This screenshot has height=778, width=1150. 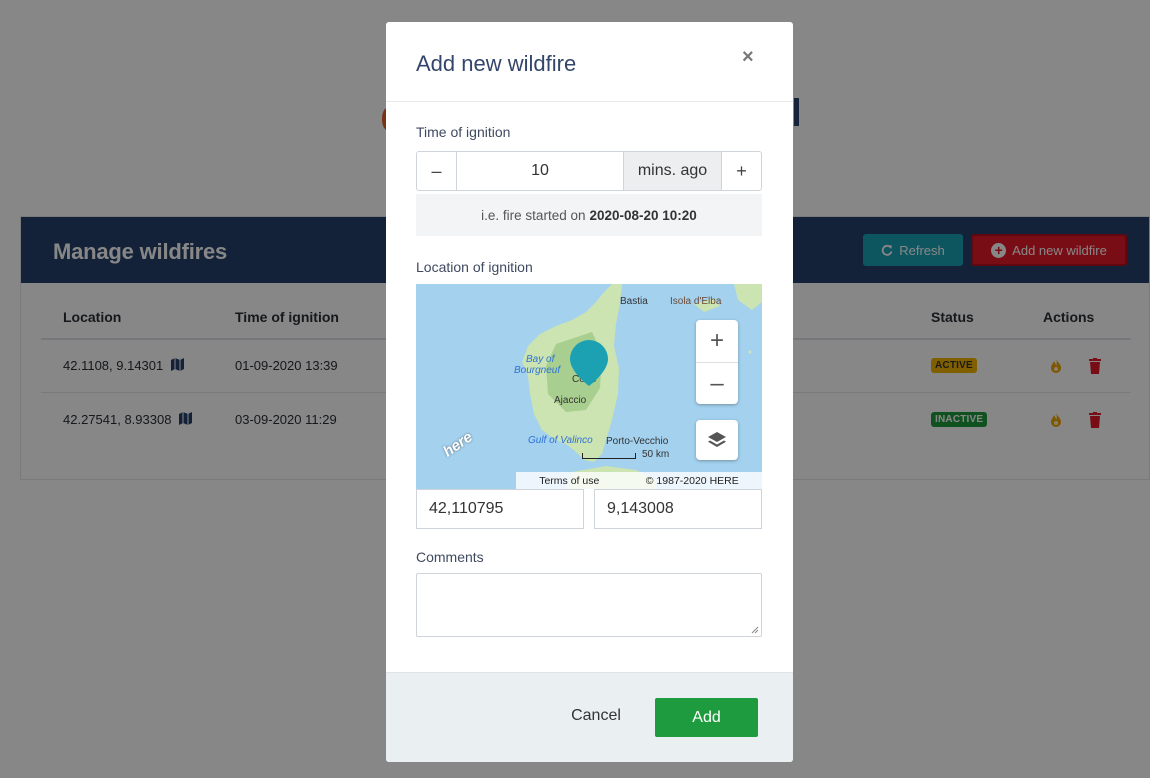 I want to click on map-scale-label: 50 km, so click(x=656, y=454).